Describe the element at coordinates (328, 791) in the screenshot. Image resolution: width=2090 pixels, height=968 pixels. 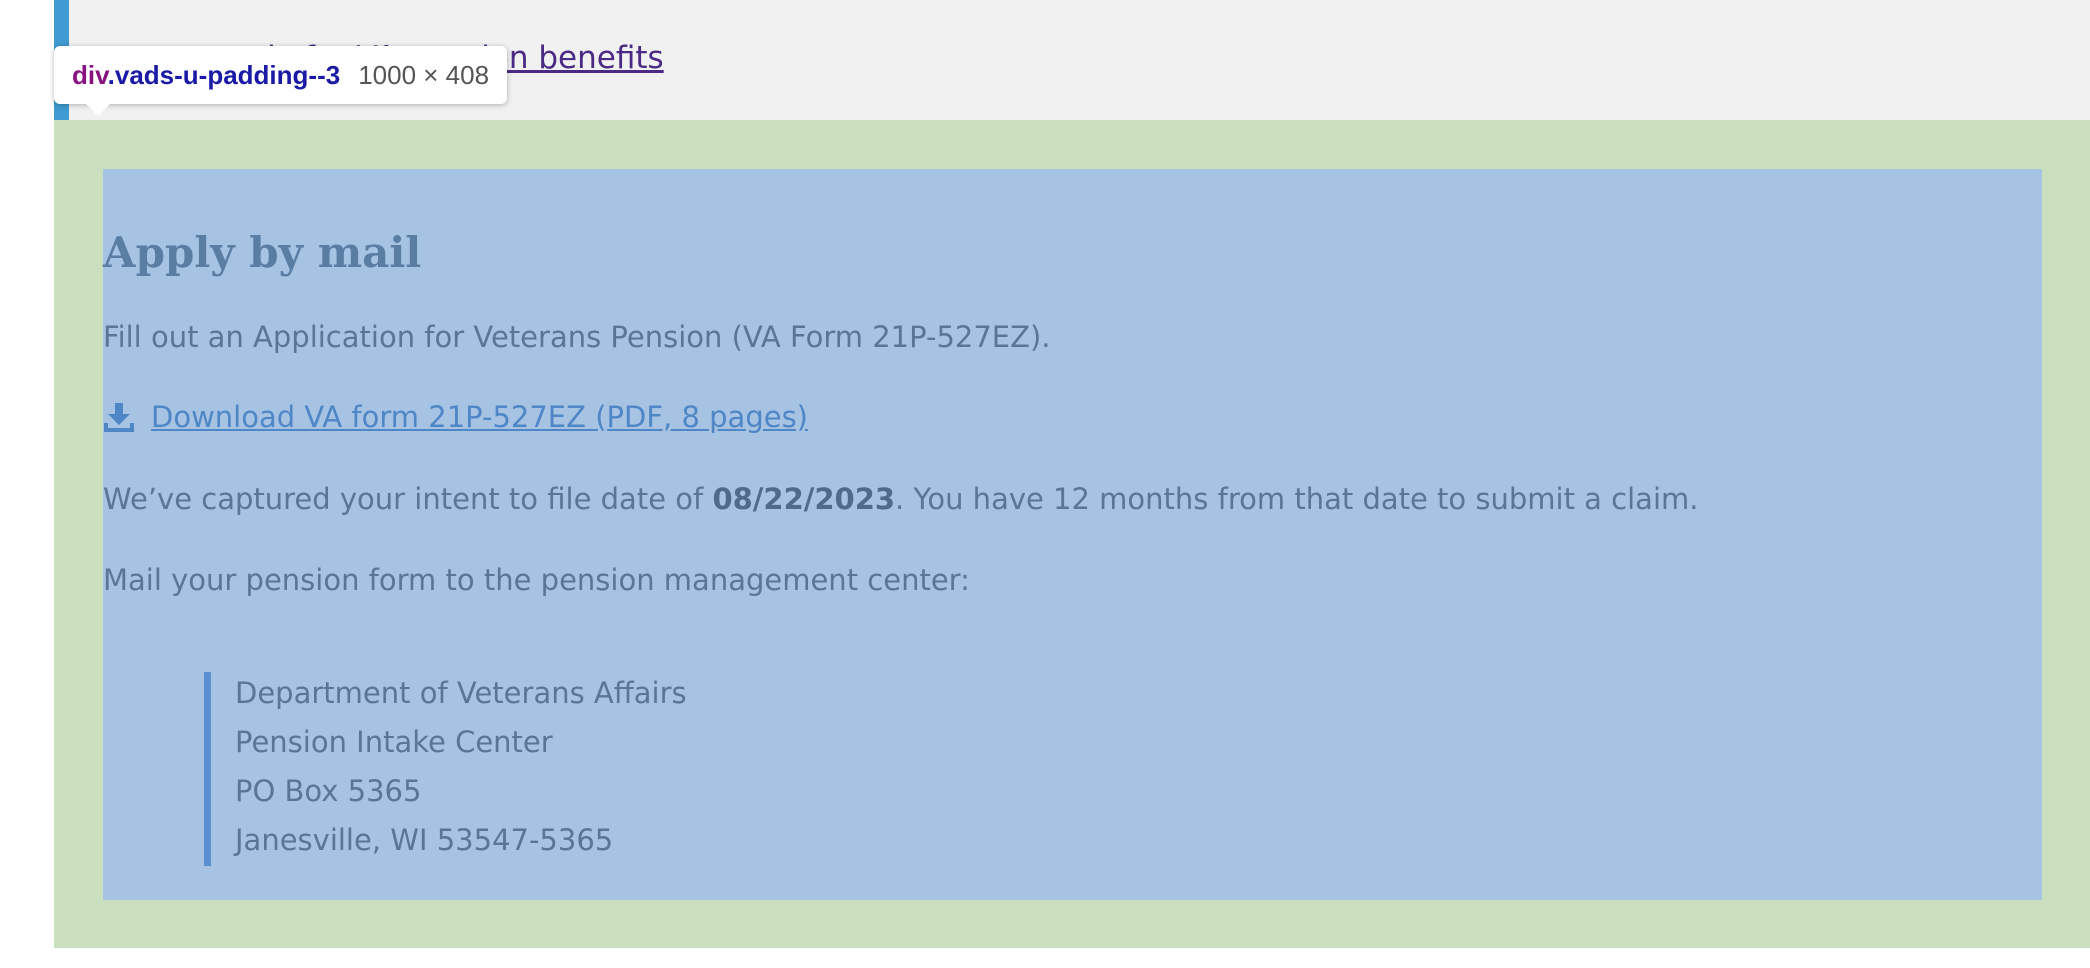
I see `address-line-po-box: PO Box 5365` at that location.